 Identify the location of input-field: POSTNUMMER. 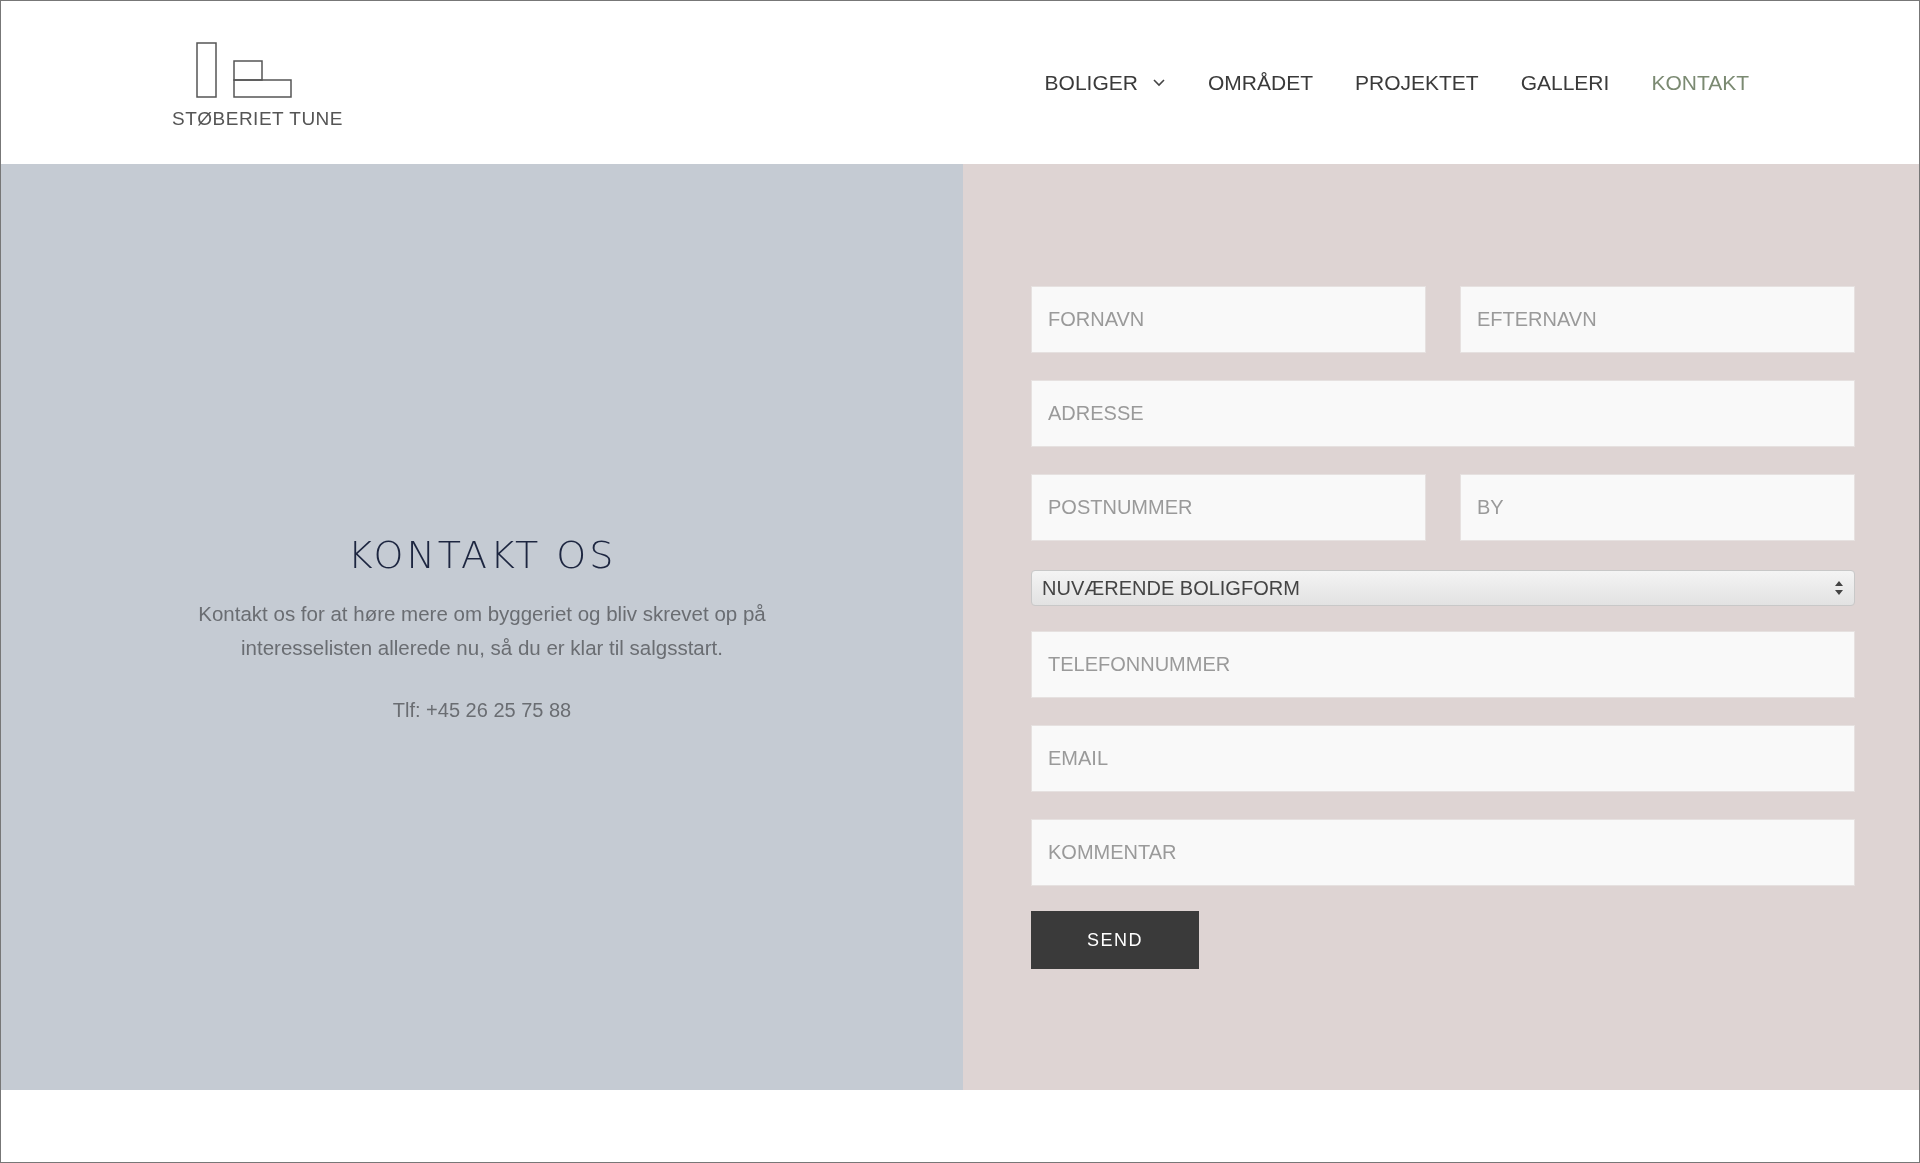
(1228, 507).